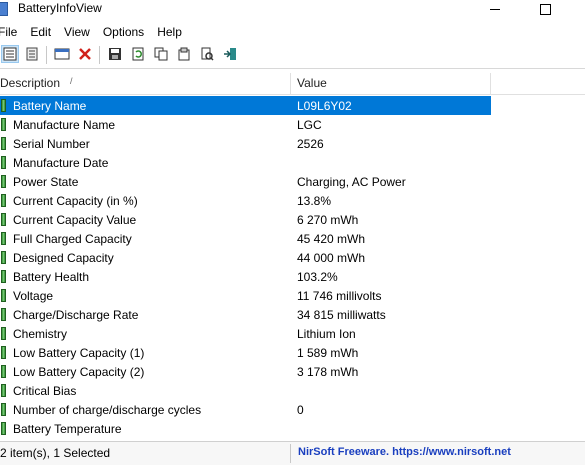 This screenshot has width=585, height=465. Describe the element at coordinates (75, 201) in the screenshot. I see `row-description: Current Capacity (in %)` at that location.